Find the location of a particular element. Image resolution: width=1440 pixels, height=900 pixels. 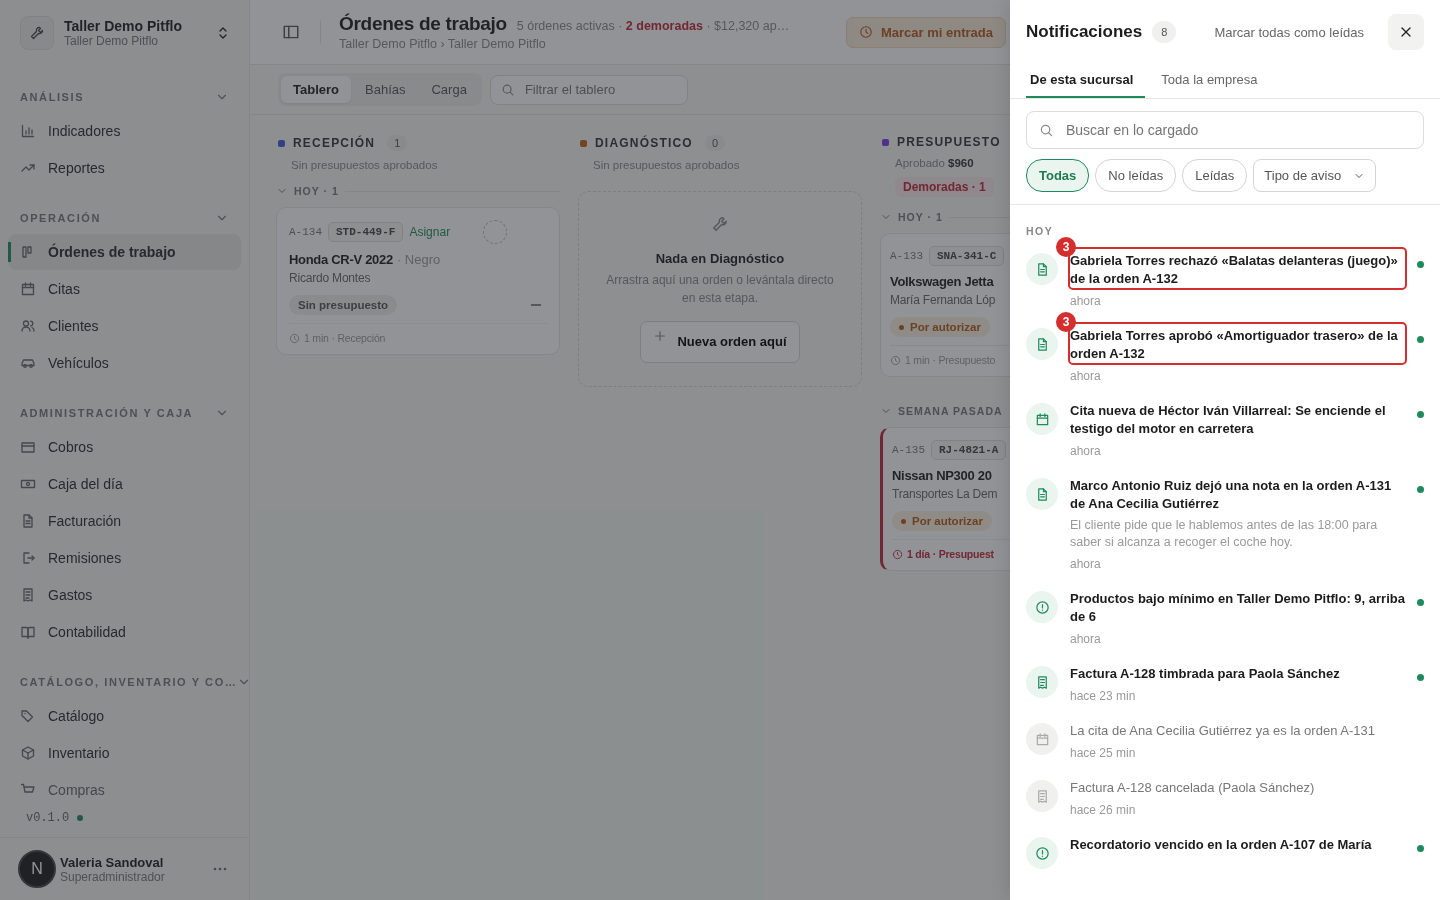

view-tab: Carga is located at coordinates (449, 89).